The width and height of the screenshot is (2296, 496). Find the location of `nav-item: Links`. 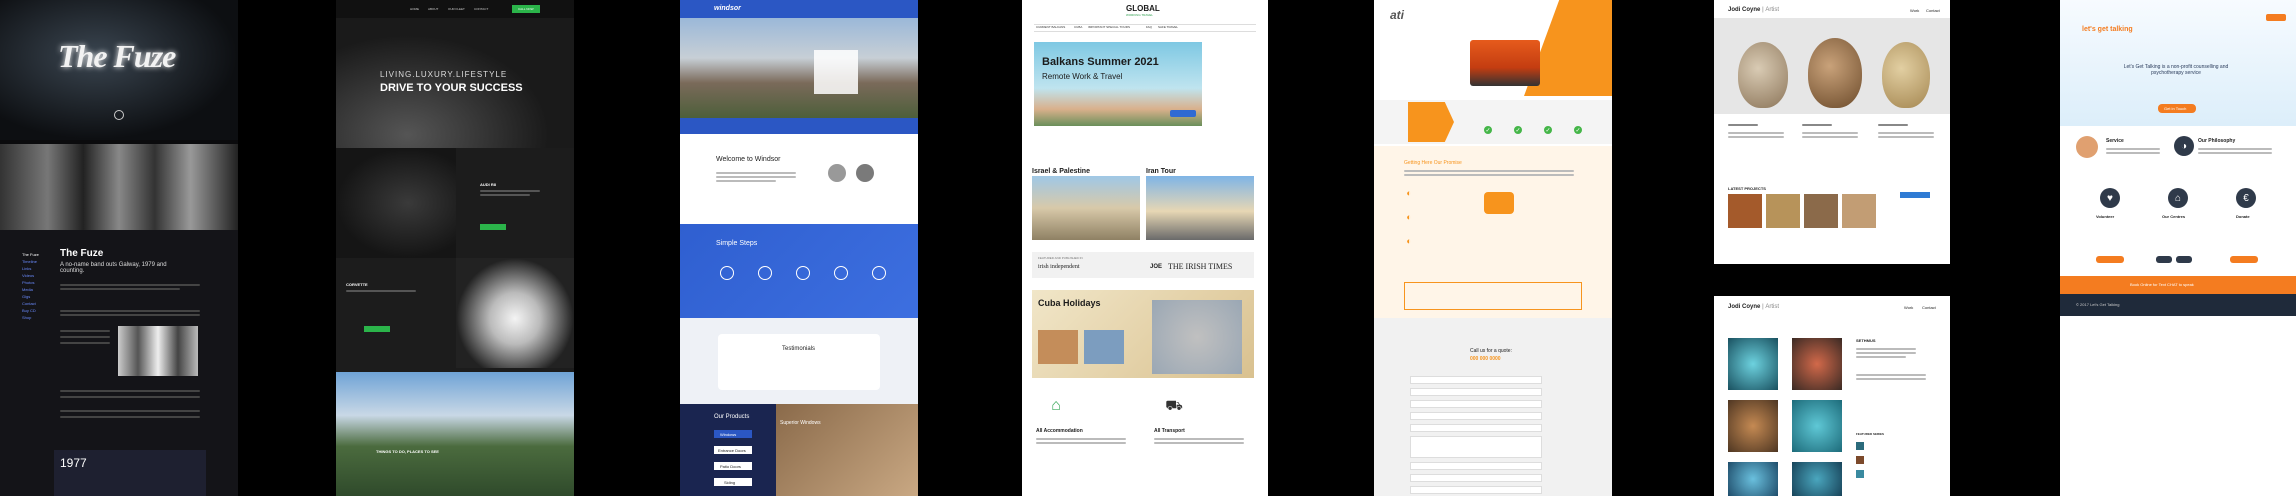

nav-item: Links is located at coordinates (26, 268).